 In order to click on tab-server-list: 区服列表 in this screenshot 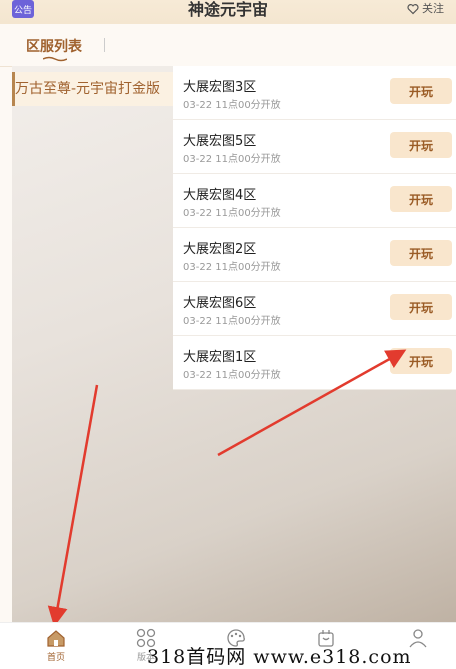, I will do `click(54, 46)`.